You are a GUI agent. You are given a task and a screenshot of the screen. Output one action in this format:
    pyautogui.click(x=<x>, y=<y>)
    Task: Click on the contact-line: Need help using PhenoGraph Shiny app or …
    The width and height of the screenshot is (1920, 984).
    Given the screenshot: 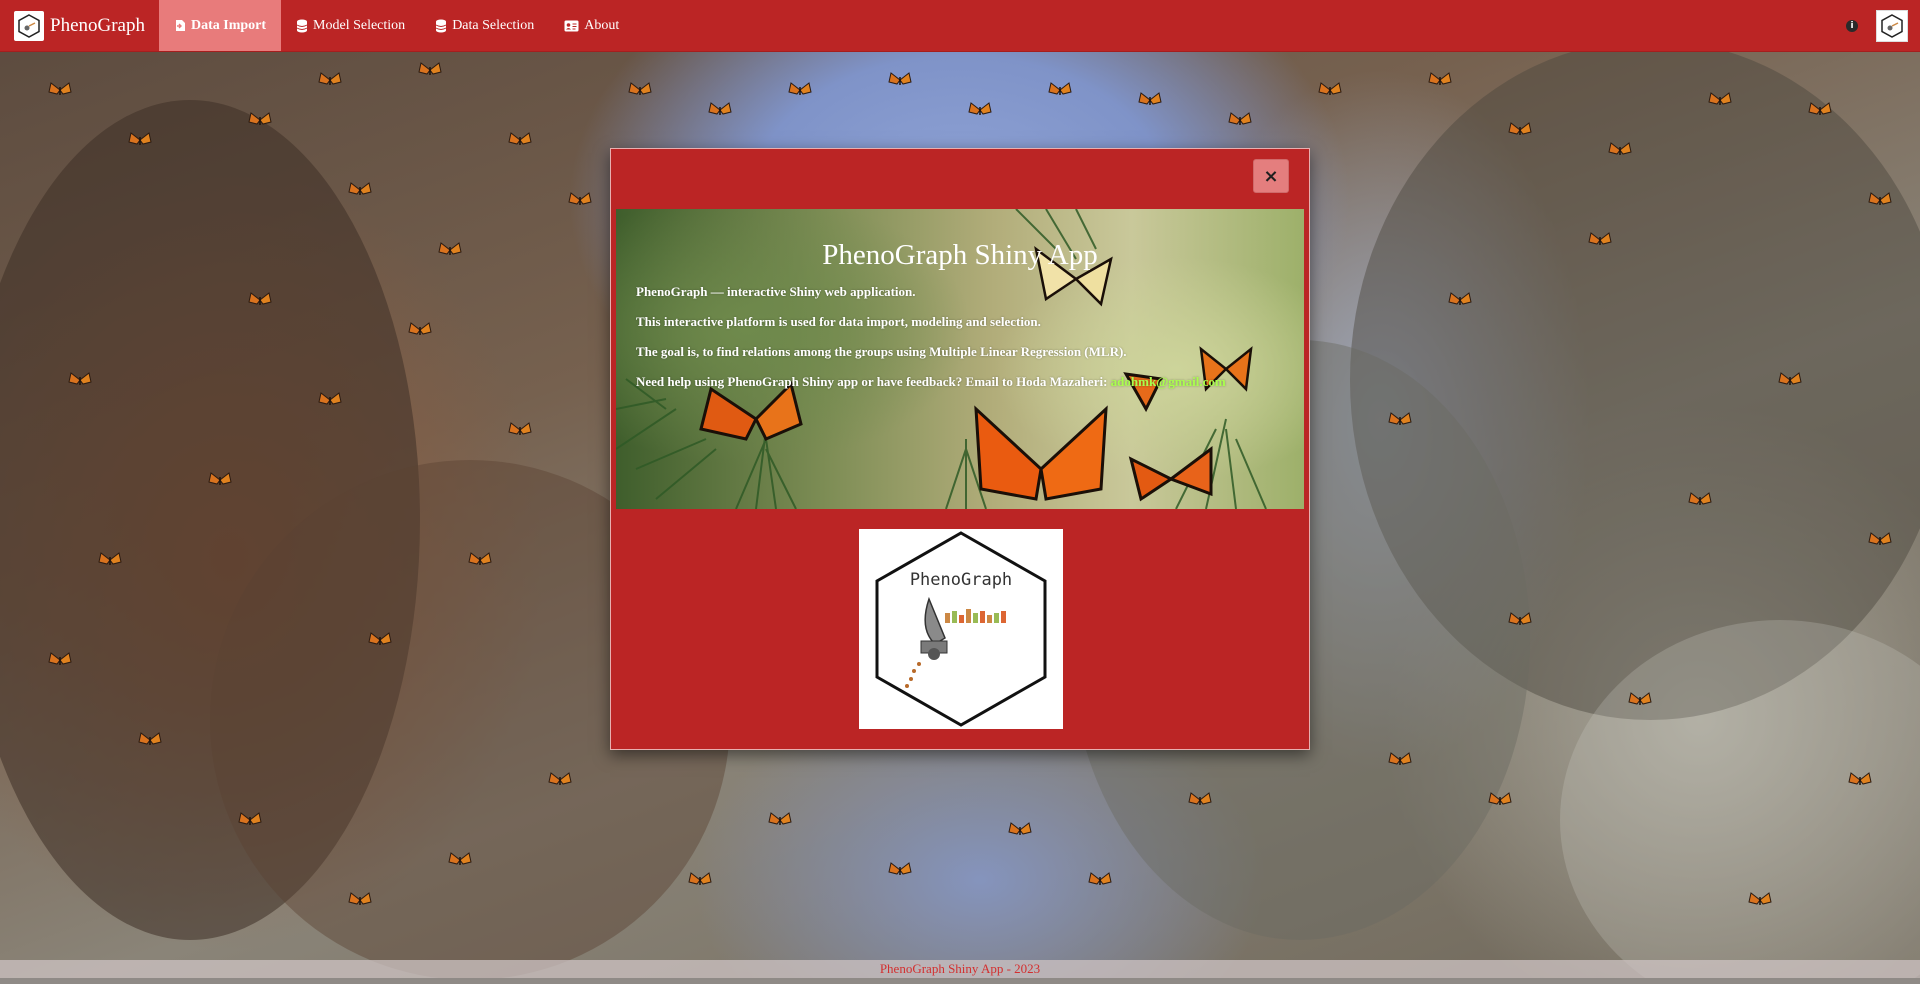 What is the action you would take?
    pyautogui.click(x=931, y=382)
    